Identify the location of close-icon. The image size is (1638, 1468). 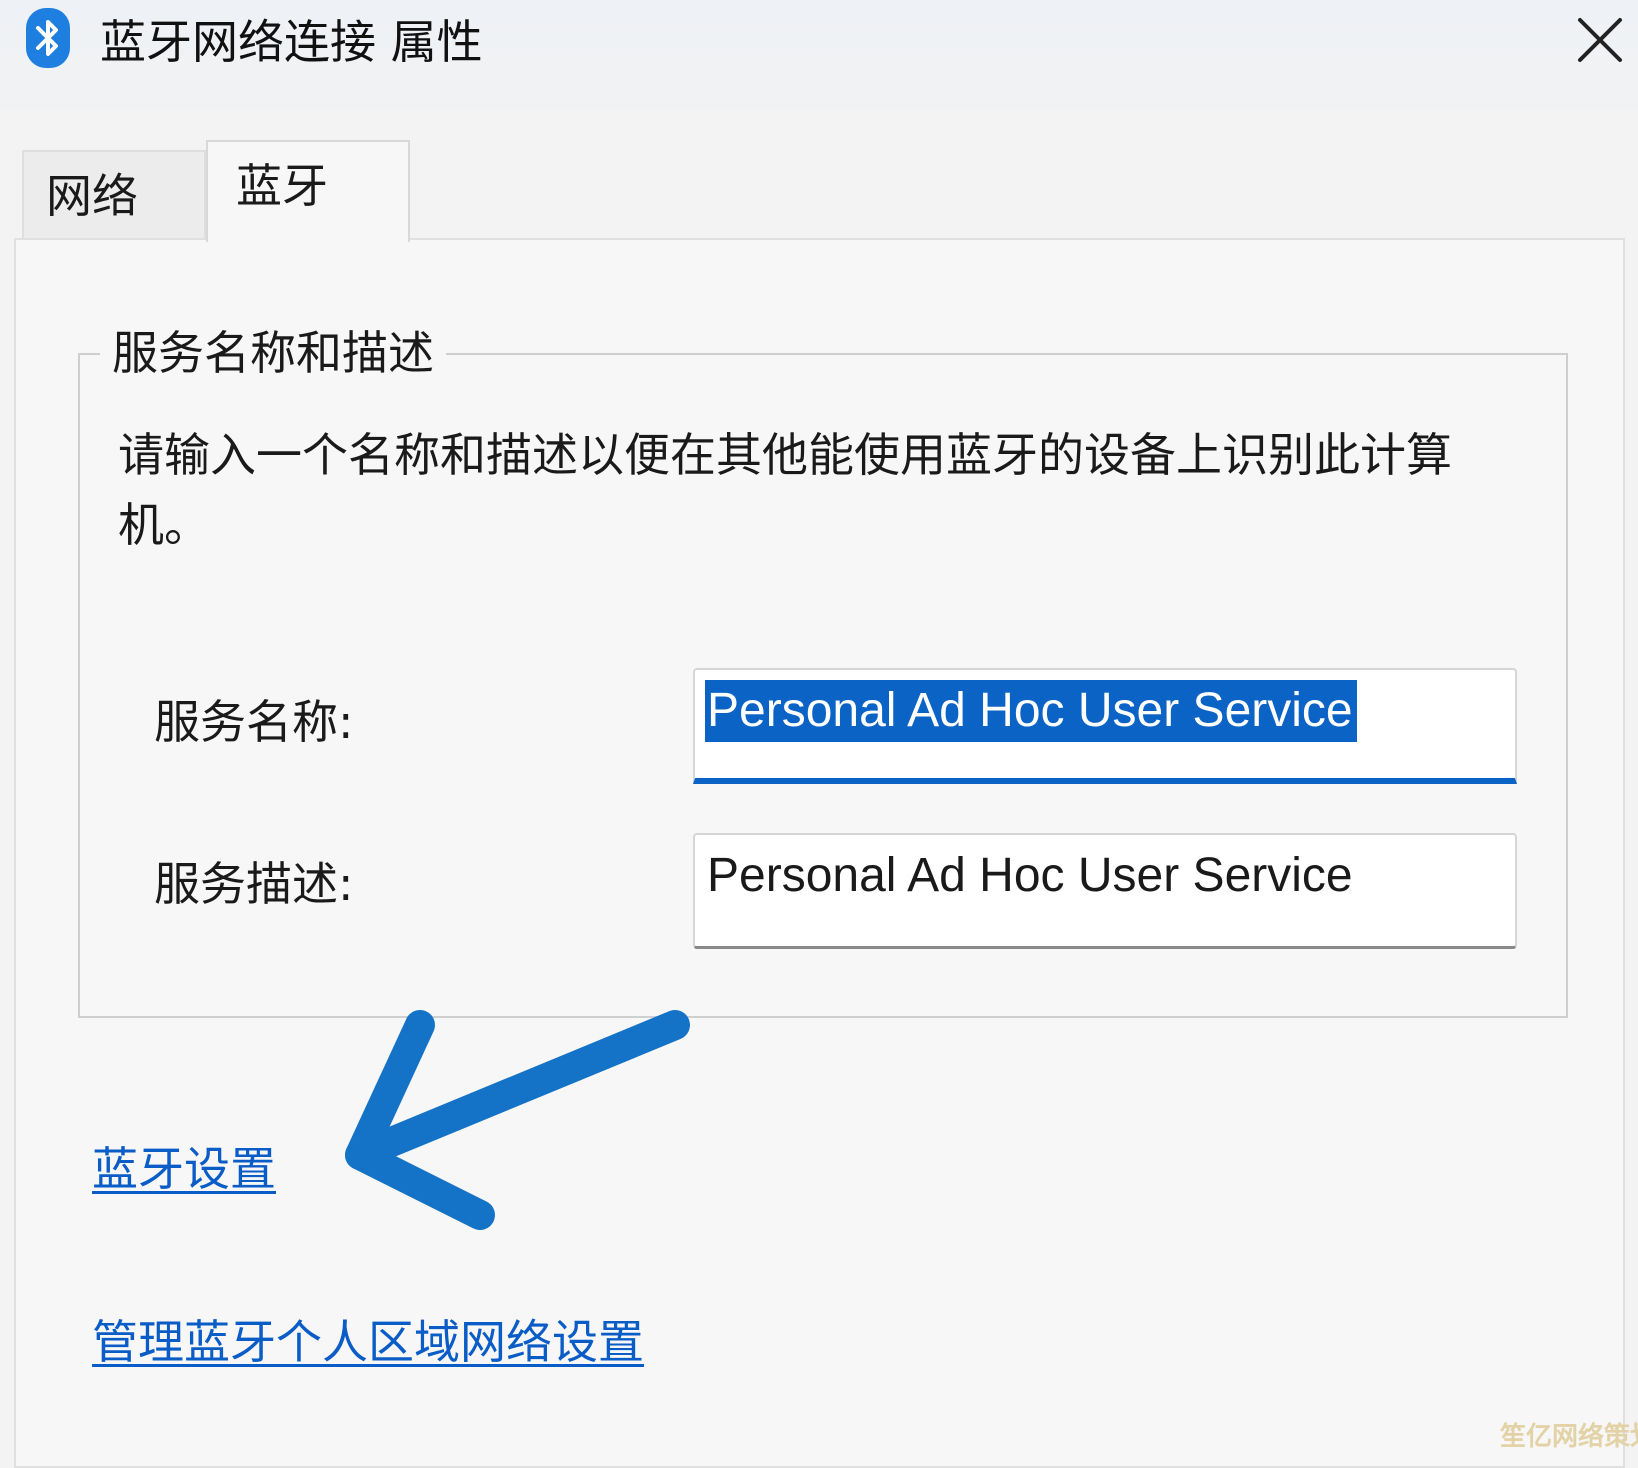
(1600, 40).